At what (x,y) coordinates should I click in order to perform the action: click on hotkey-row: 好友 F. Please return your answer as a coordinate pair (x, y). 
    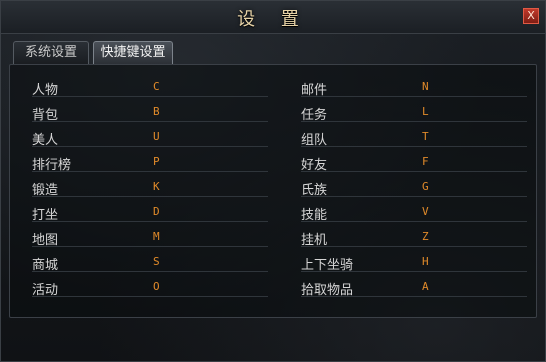
    Looking at the image, I should click on (414, 162).